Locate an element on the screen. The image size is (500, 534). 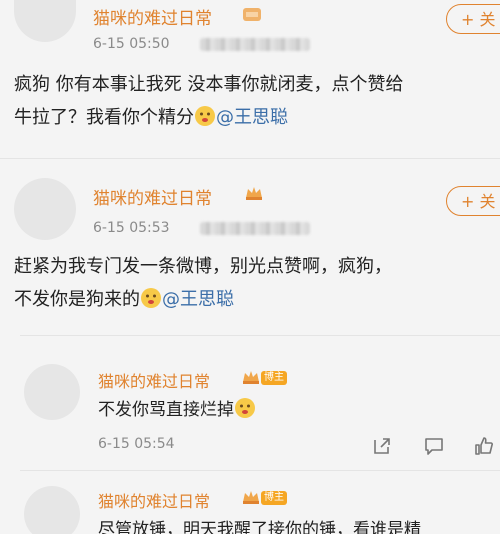
post-time: 6-15 05:50 is located at coordinates (131, 44).